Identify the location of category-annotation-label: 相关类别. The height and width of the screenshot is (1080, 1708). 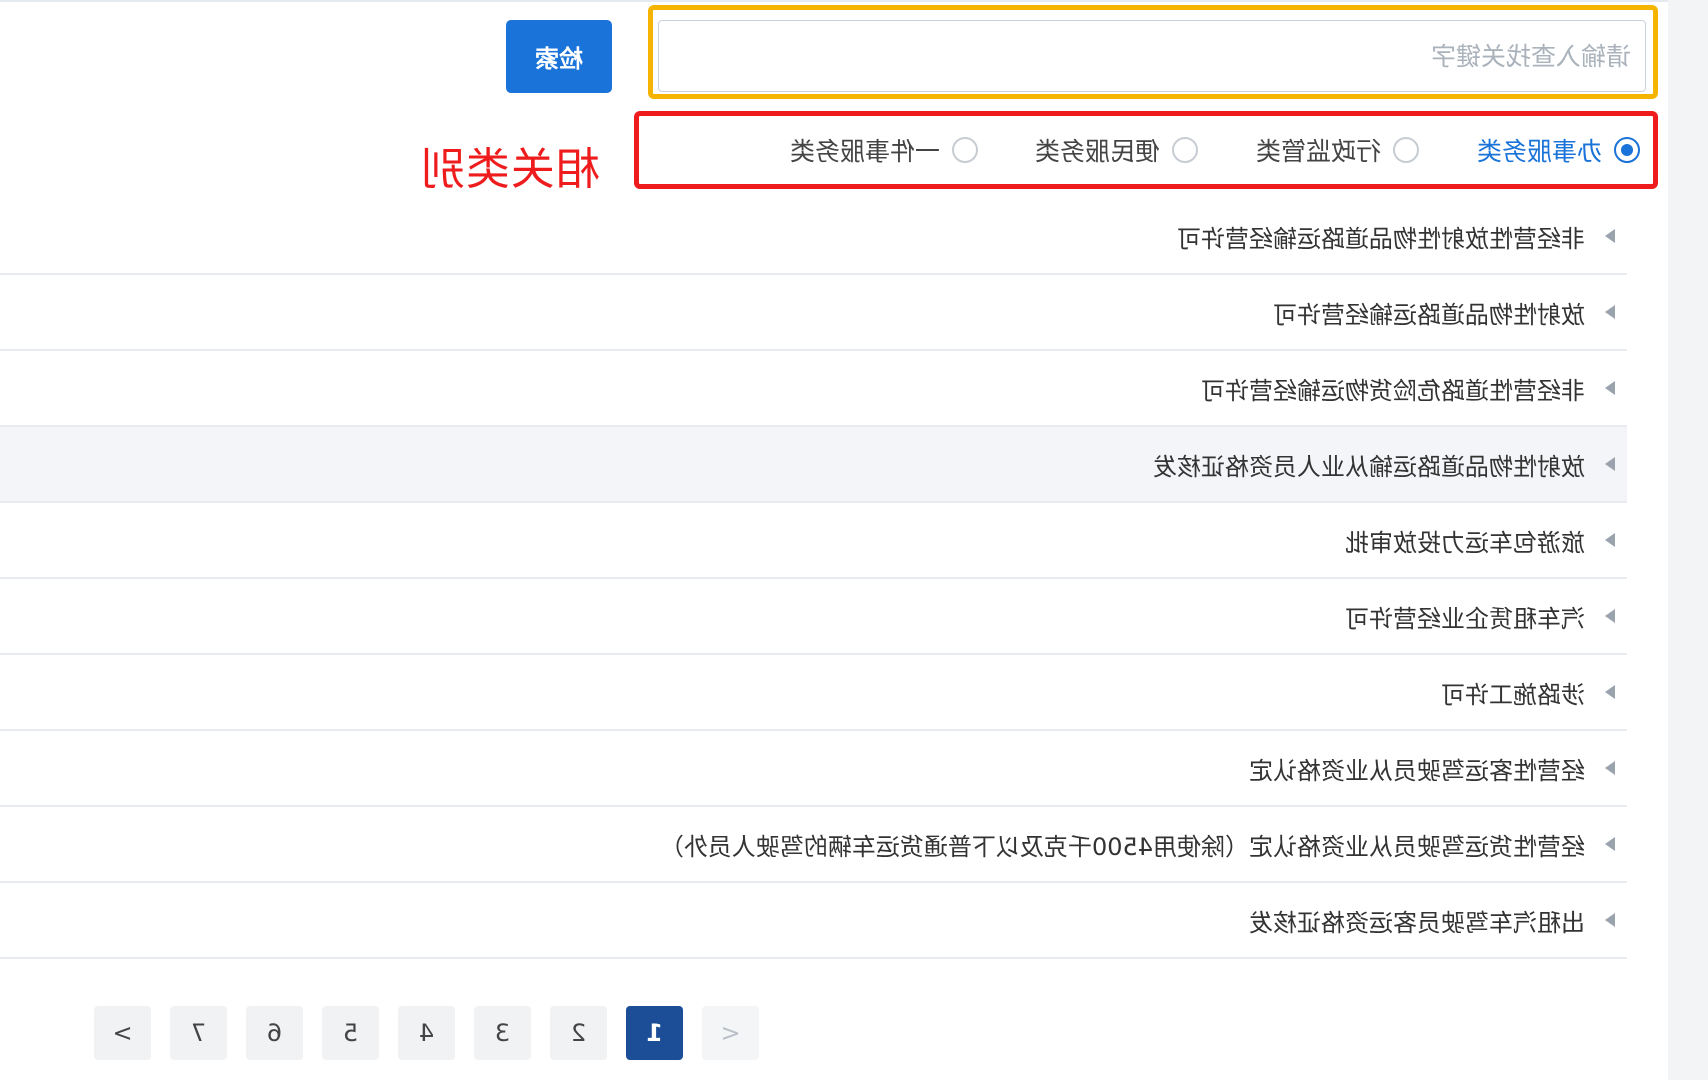
(510, 169).